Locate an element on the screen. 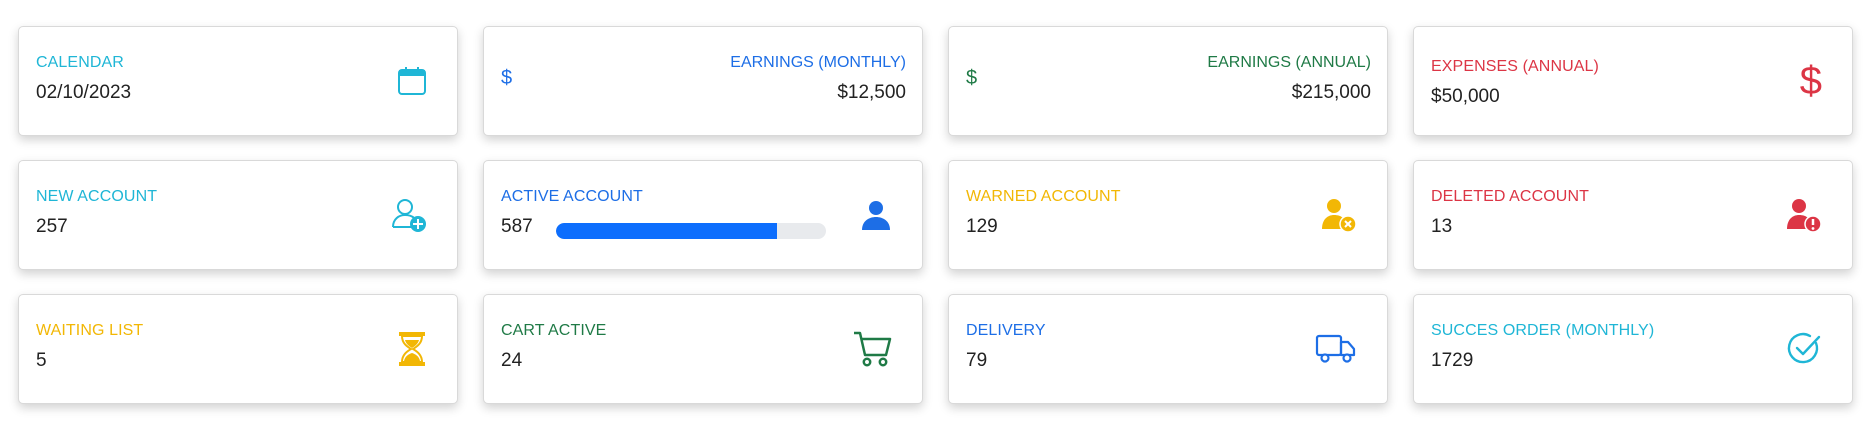  waiting-list-card: WAITING LIST 5 is located at coordinates (238, 349).